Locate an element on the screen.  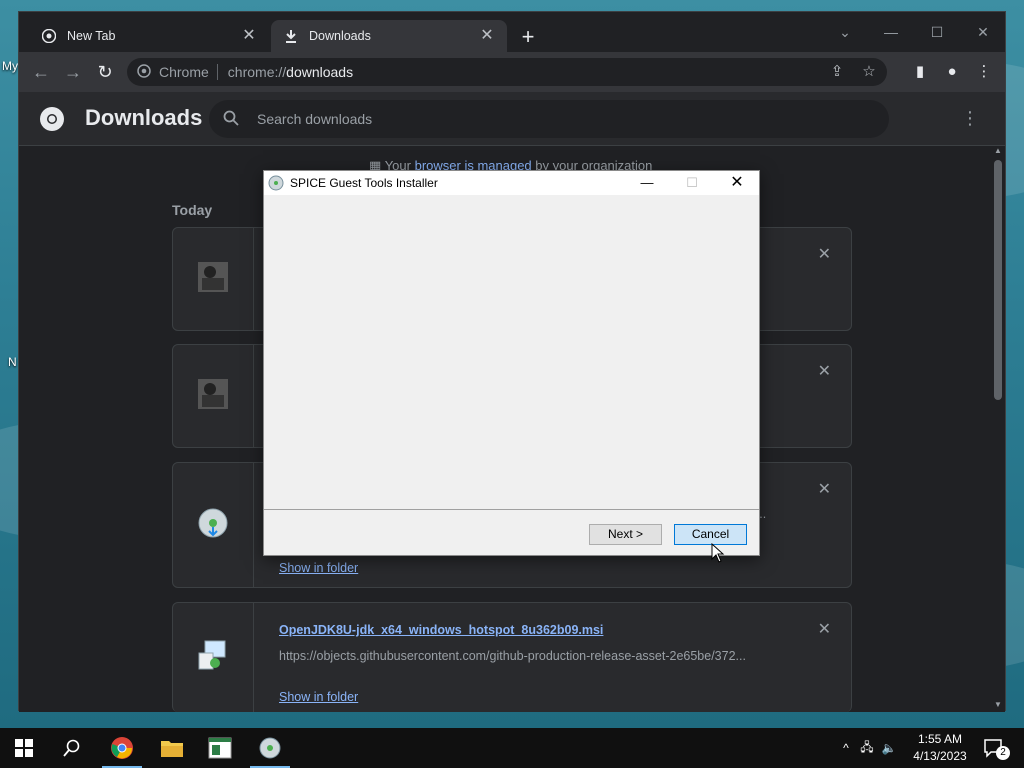
network-icon: 🖧 is located at coordinates (867, 748).